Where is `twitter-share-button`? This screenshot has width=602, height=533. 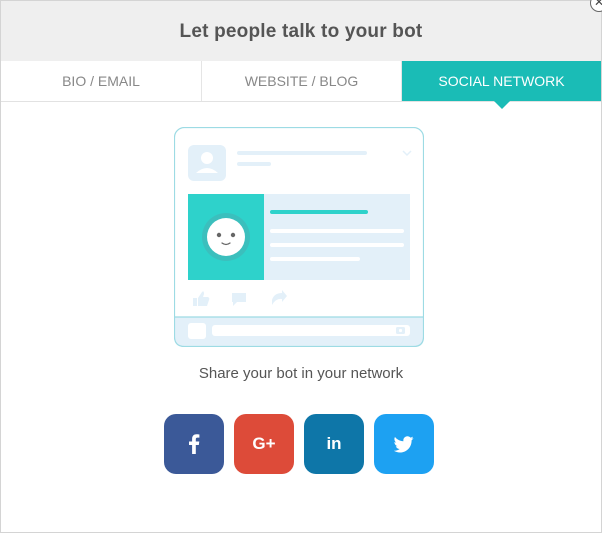
twitter-share-button is located at coordinates (404, 444).